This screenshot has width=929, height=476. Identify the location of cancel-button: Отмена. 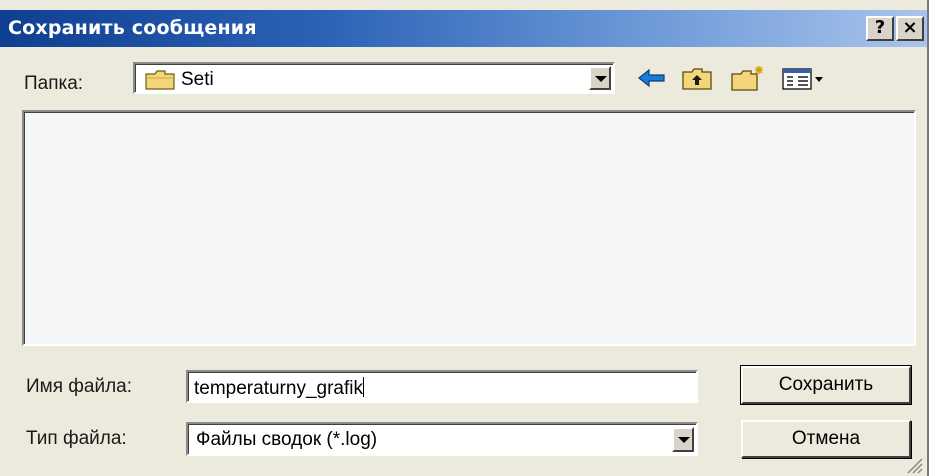
(826, 439).